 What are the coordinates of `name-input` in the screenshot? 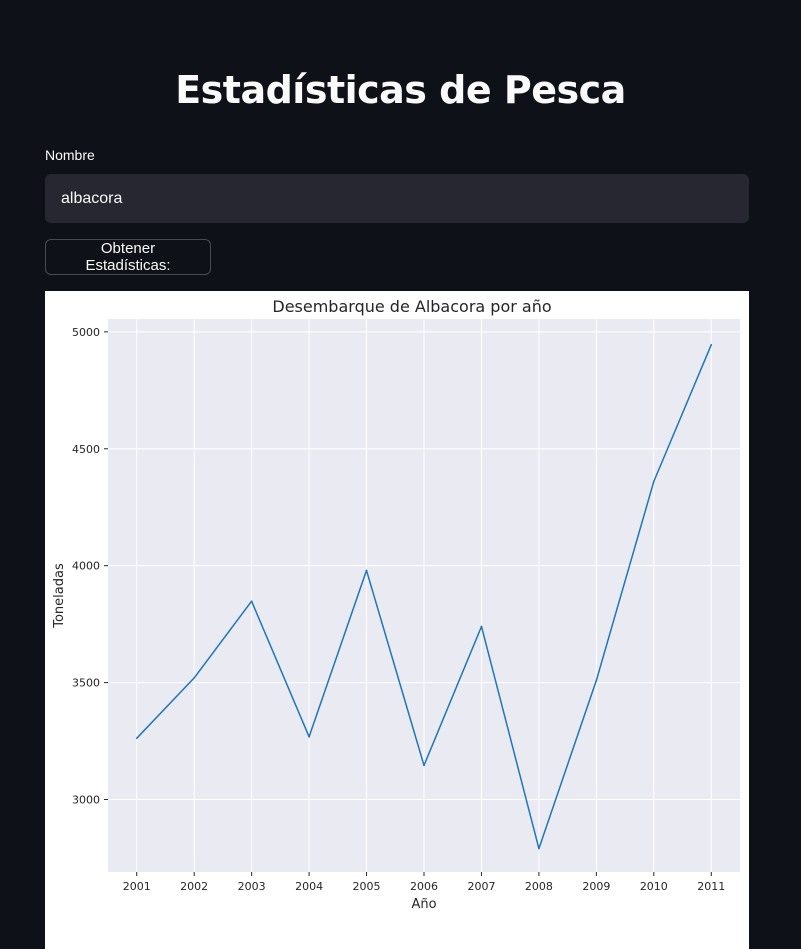 It's located at (397, 198).